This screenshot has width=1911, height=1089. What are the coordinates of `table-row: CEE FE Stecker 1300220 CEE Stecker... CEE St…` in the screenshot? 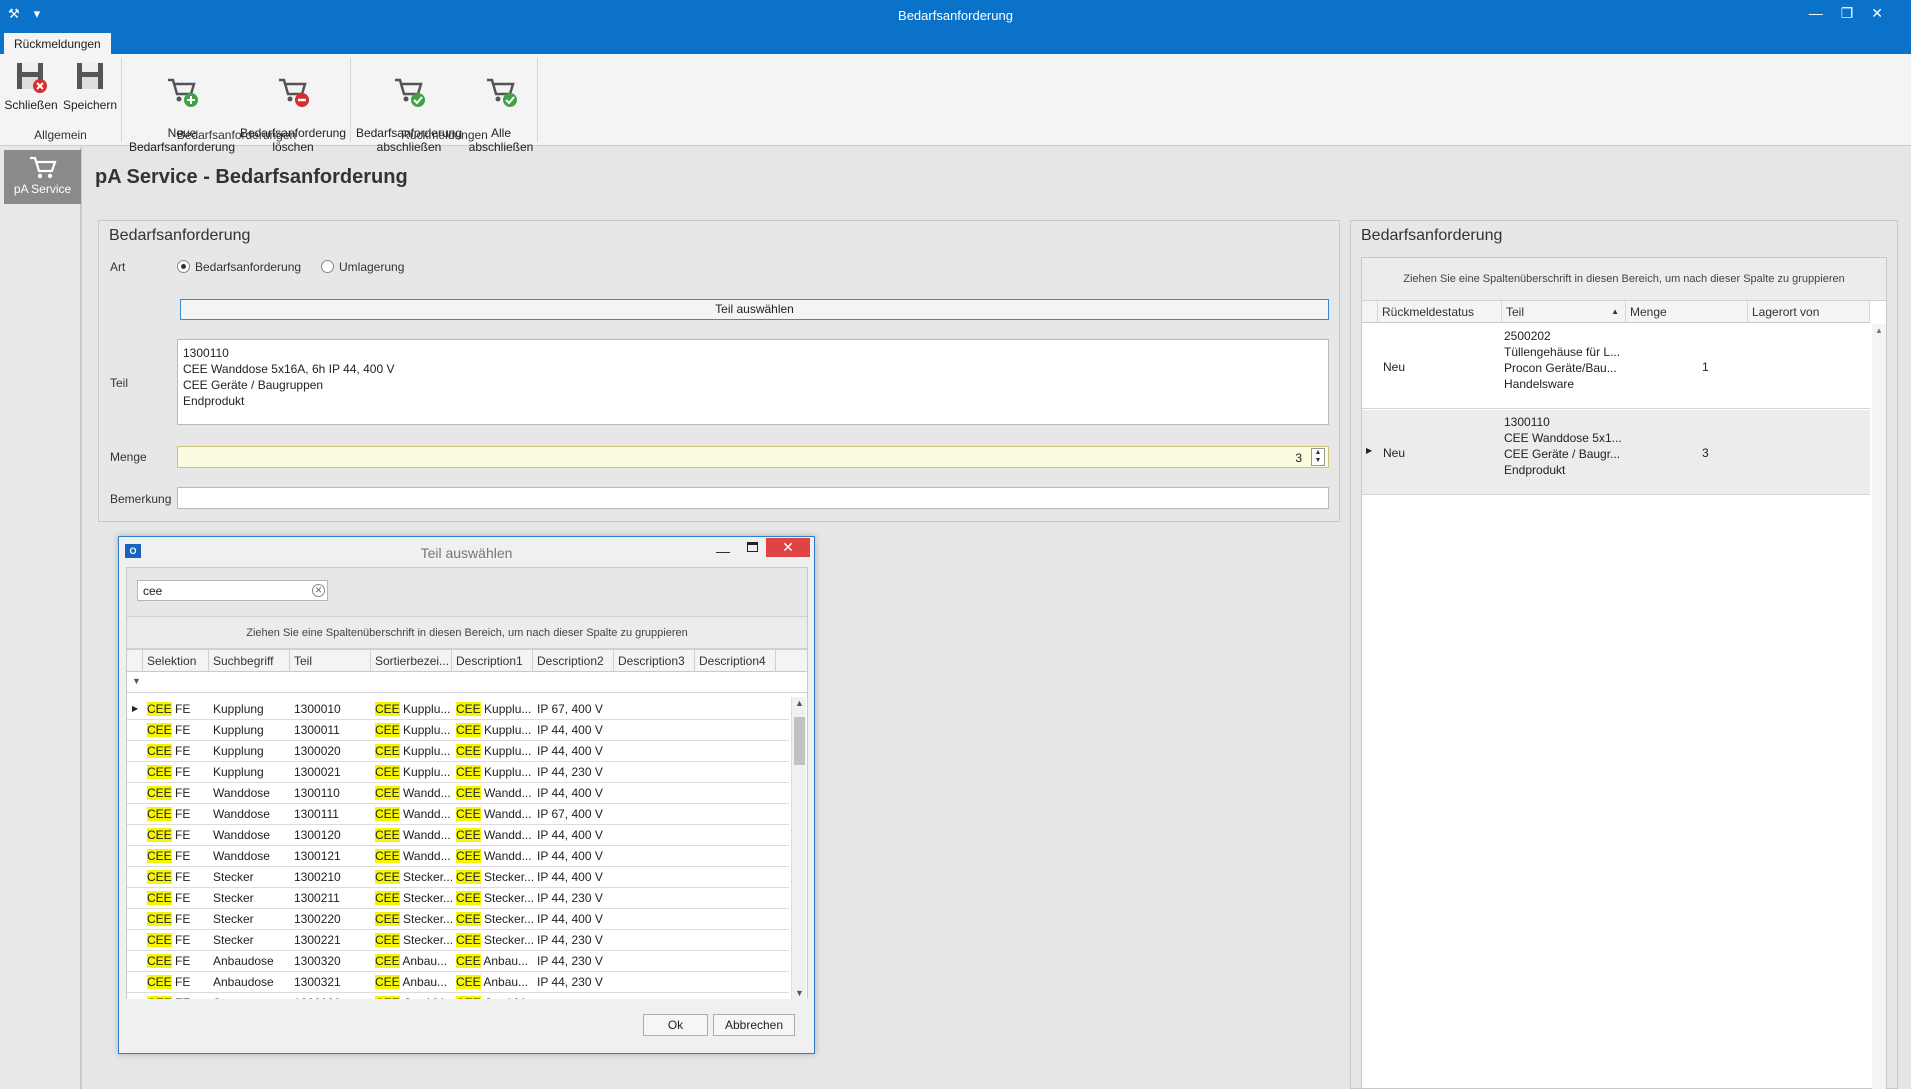 It's located at (458, 919).